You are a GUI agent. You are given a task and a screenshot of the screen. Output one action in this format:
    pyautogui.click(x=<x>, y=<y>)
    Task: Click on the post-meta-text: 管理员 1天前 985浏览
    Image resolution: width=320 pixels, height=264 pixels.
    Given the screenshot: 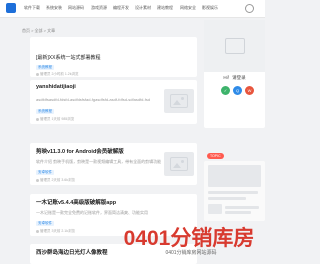 What is the action you would take?
    pyautogui.click(x=57, y=119)
    